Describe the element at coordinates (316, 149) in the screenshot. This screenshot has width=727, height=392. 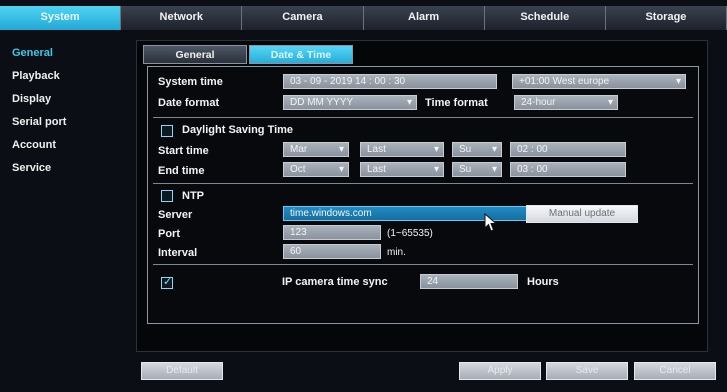
I see `start-month-select: Mar` at that location.